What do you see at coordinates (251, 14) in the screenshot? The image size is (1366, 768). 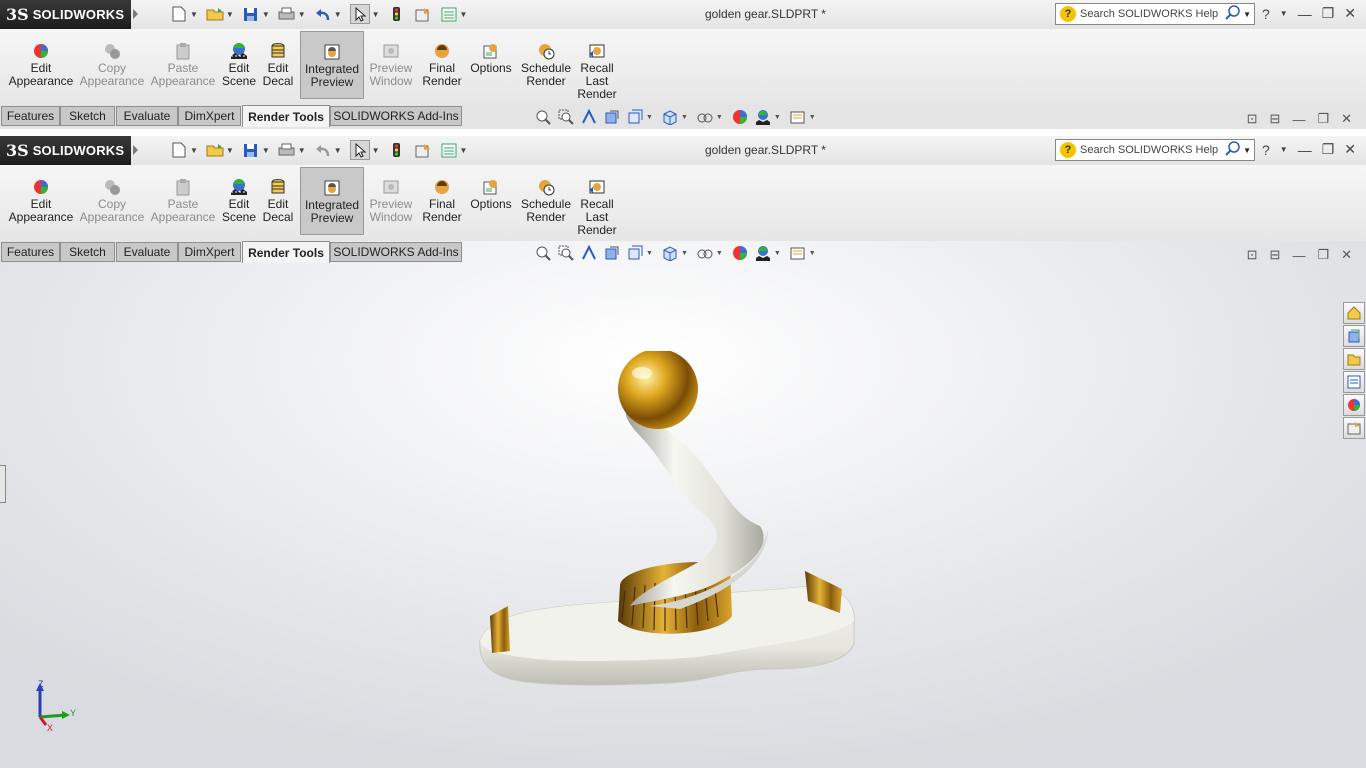 I see `save-icon` at bounding box center [251, 14].